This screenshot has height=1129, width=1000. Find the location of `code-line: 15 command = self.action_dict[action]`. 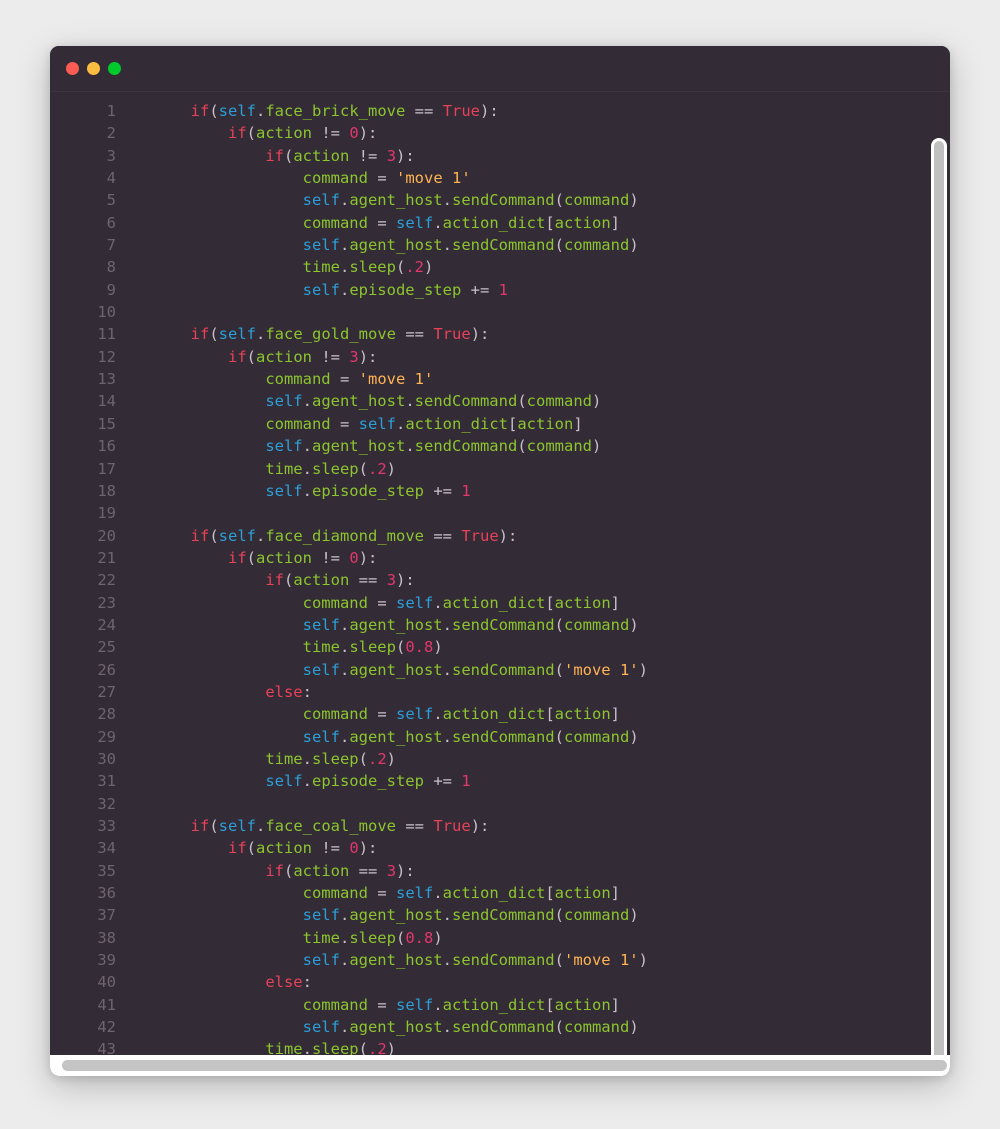

code-line: 15 command = self.action_dict[action] is located at coordinates (349, 424).